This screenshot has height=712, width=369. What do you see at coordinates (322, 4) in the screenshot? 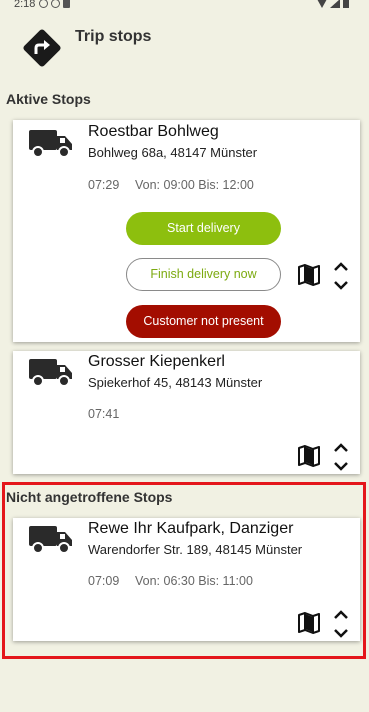
I see `wifi-icon` at bounding box center [322, 4].